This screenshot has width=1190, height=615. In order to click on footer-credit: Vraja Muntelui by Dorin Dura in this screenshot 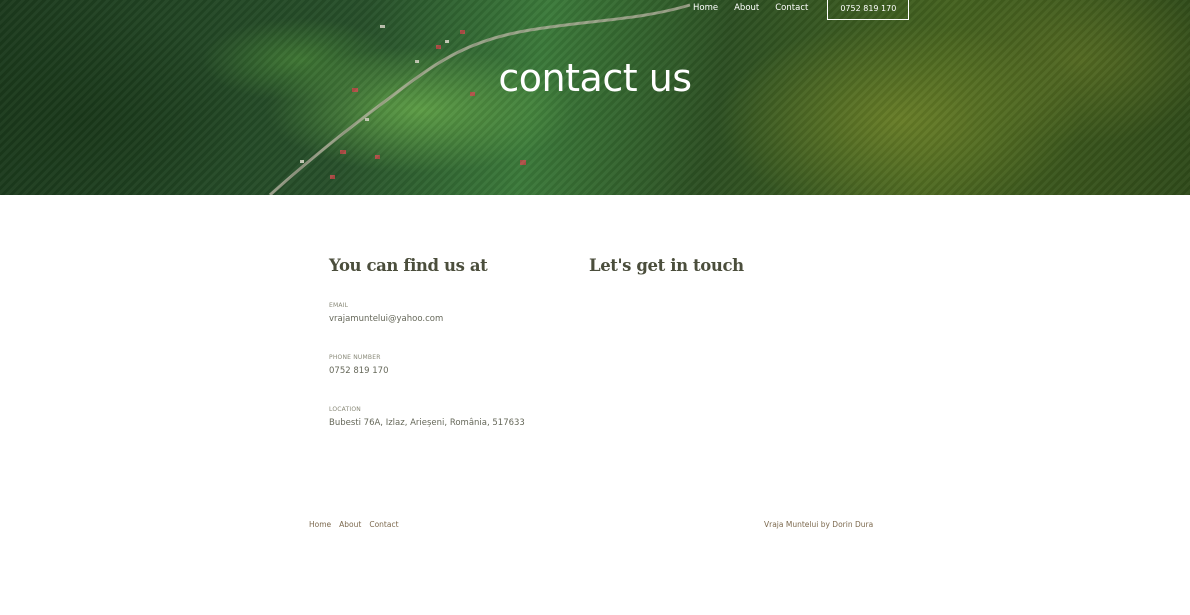, I will do `click(819, 524)`.